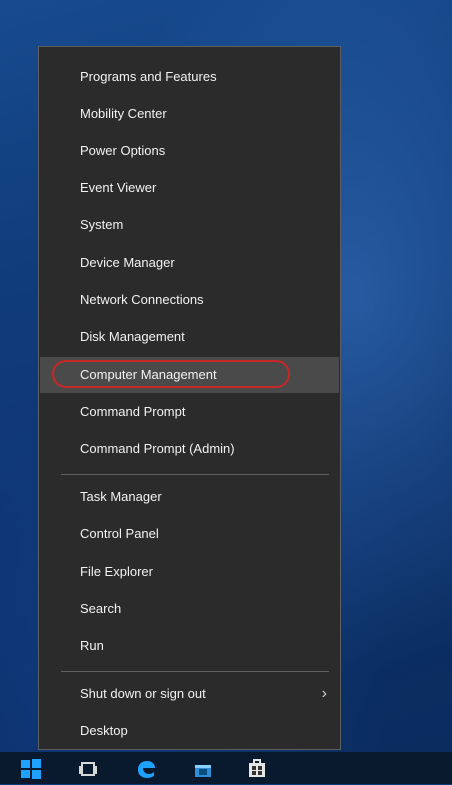 The image size is (452, 785). What do you see at coordinates (116, 571) in the screenshot?
I see `menu-item-label: File Explorer` at bounding box center [116, 571].